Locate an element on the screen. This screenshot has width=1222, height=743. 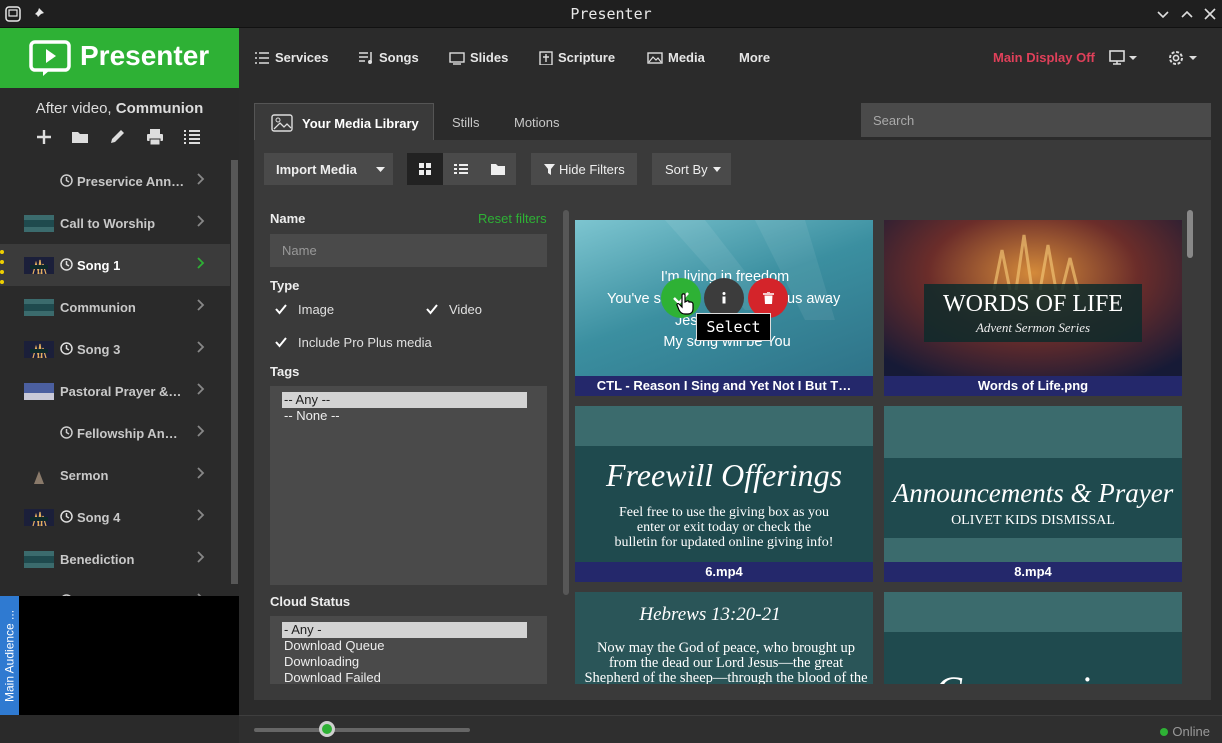
nav-songs: Songs is located at coordinates (388, 57).